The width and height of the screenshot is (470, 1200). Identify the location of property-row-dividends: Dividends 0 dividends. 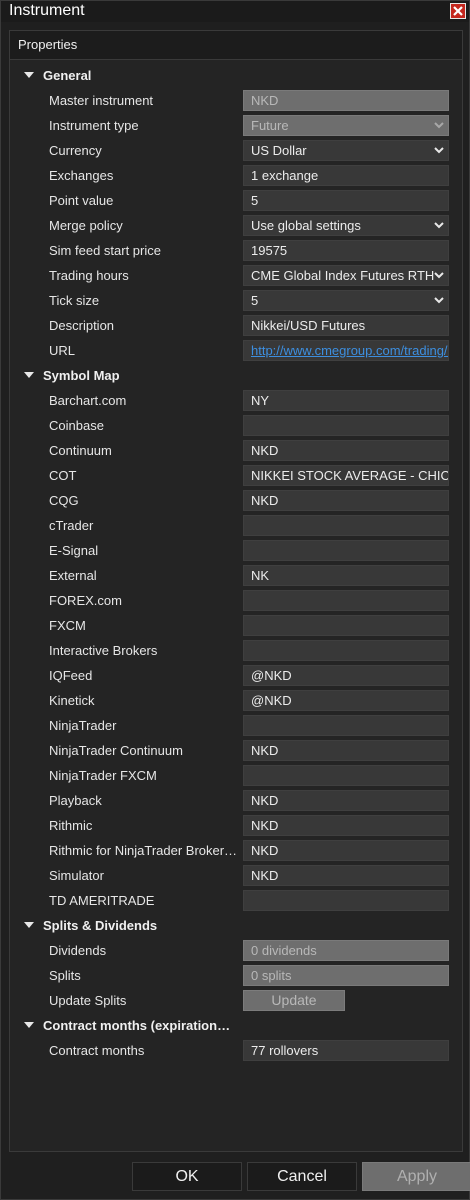
(236, 950).